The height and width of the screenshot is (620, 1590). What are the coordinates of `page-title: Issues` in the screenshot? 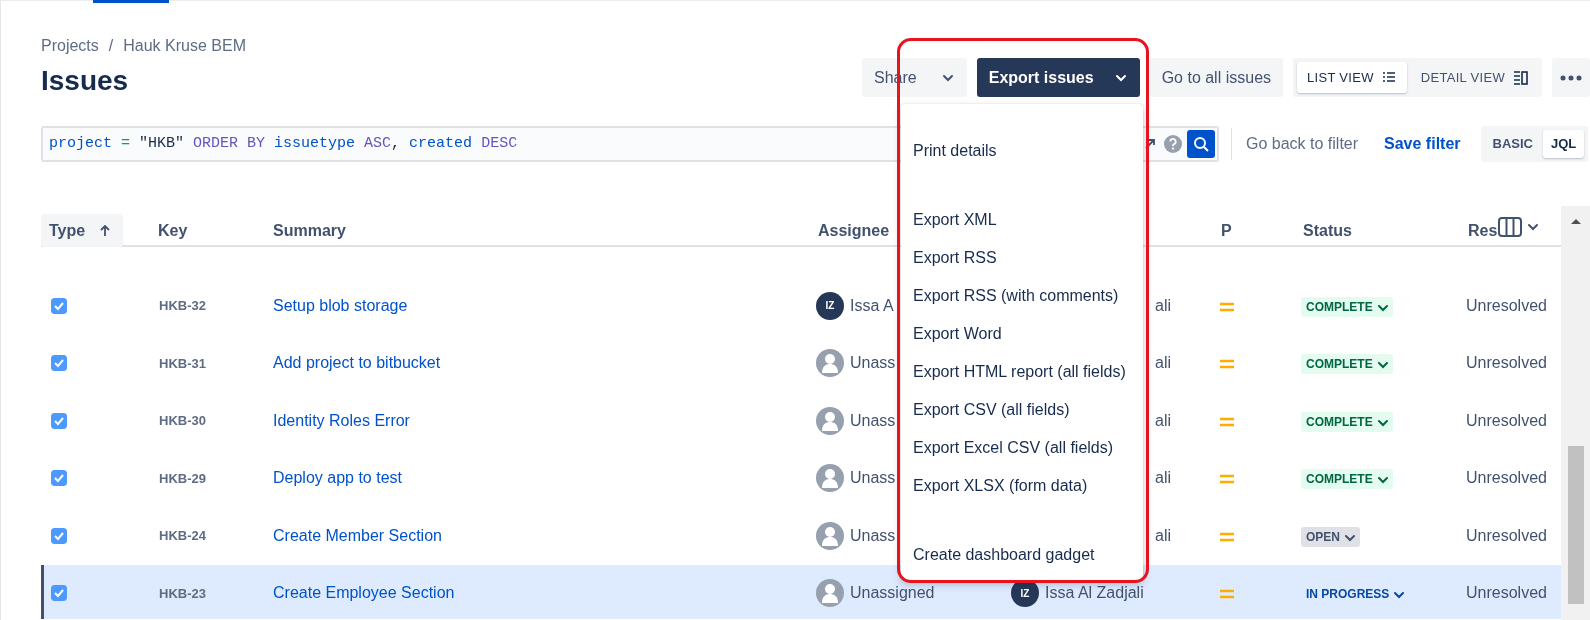 It's located at (85, 81).